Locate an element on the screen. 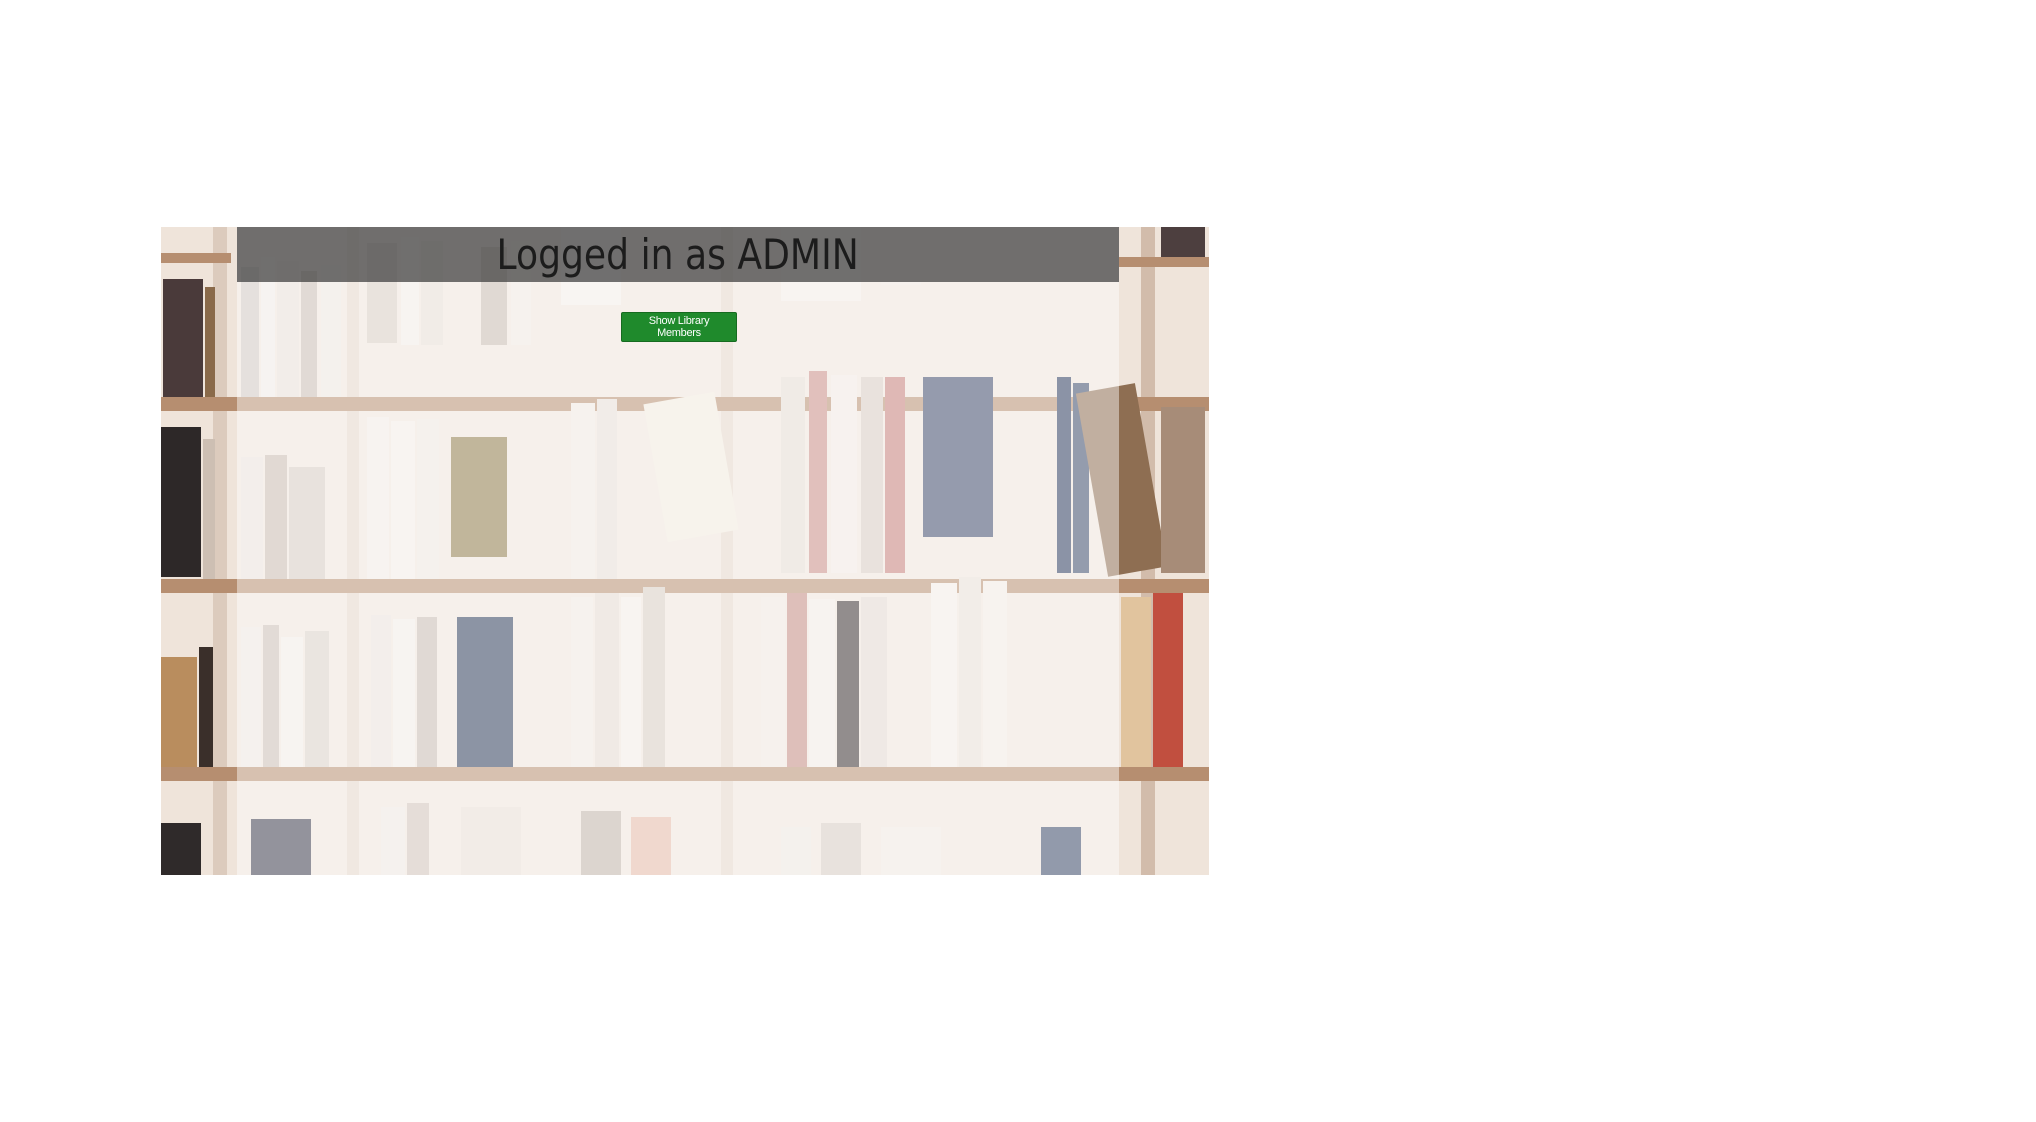 The width and height of the screenshot is (2036, 1122). header-bar: Logged in as ADMIN is located at coordinates (678, 254).